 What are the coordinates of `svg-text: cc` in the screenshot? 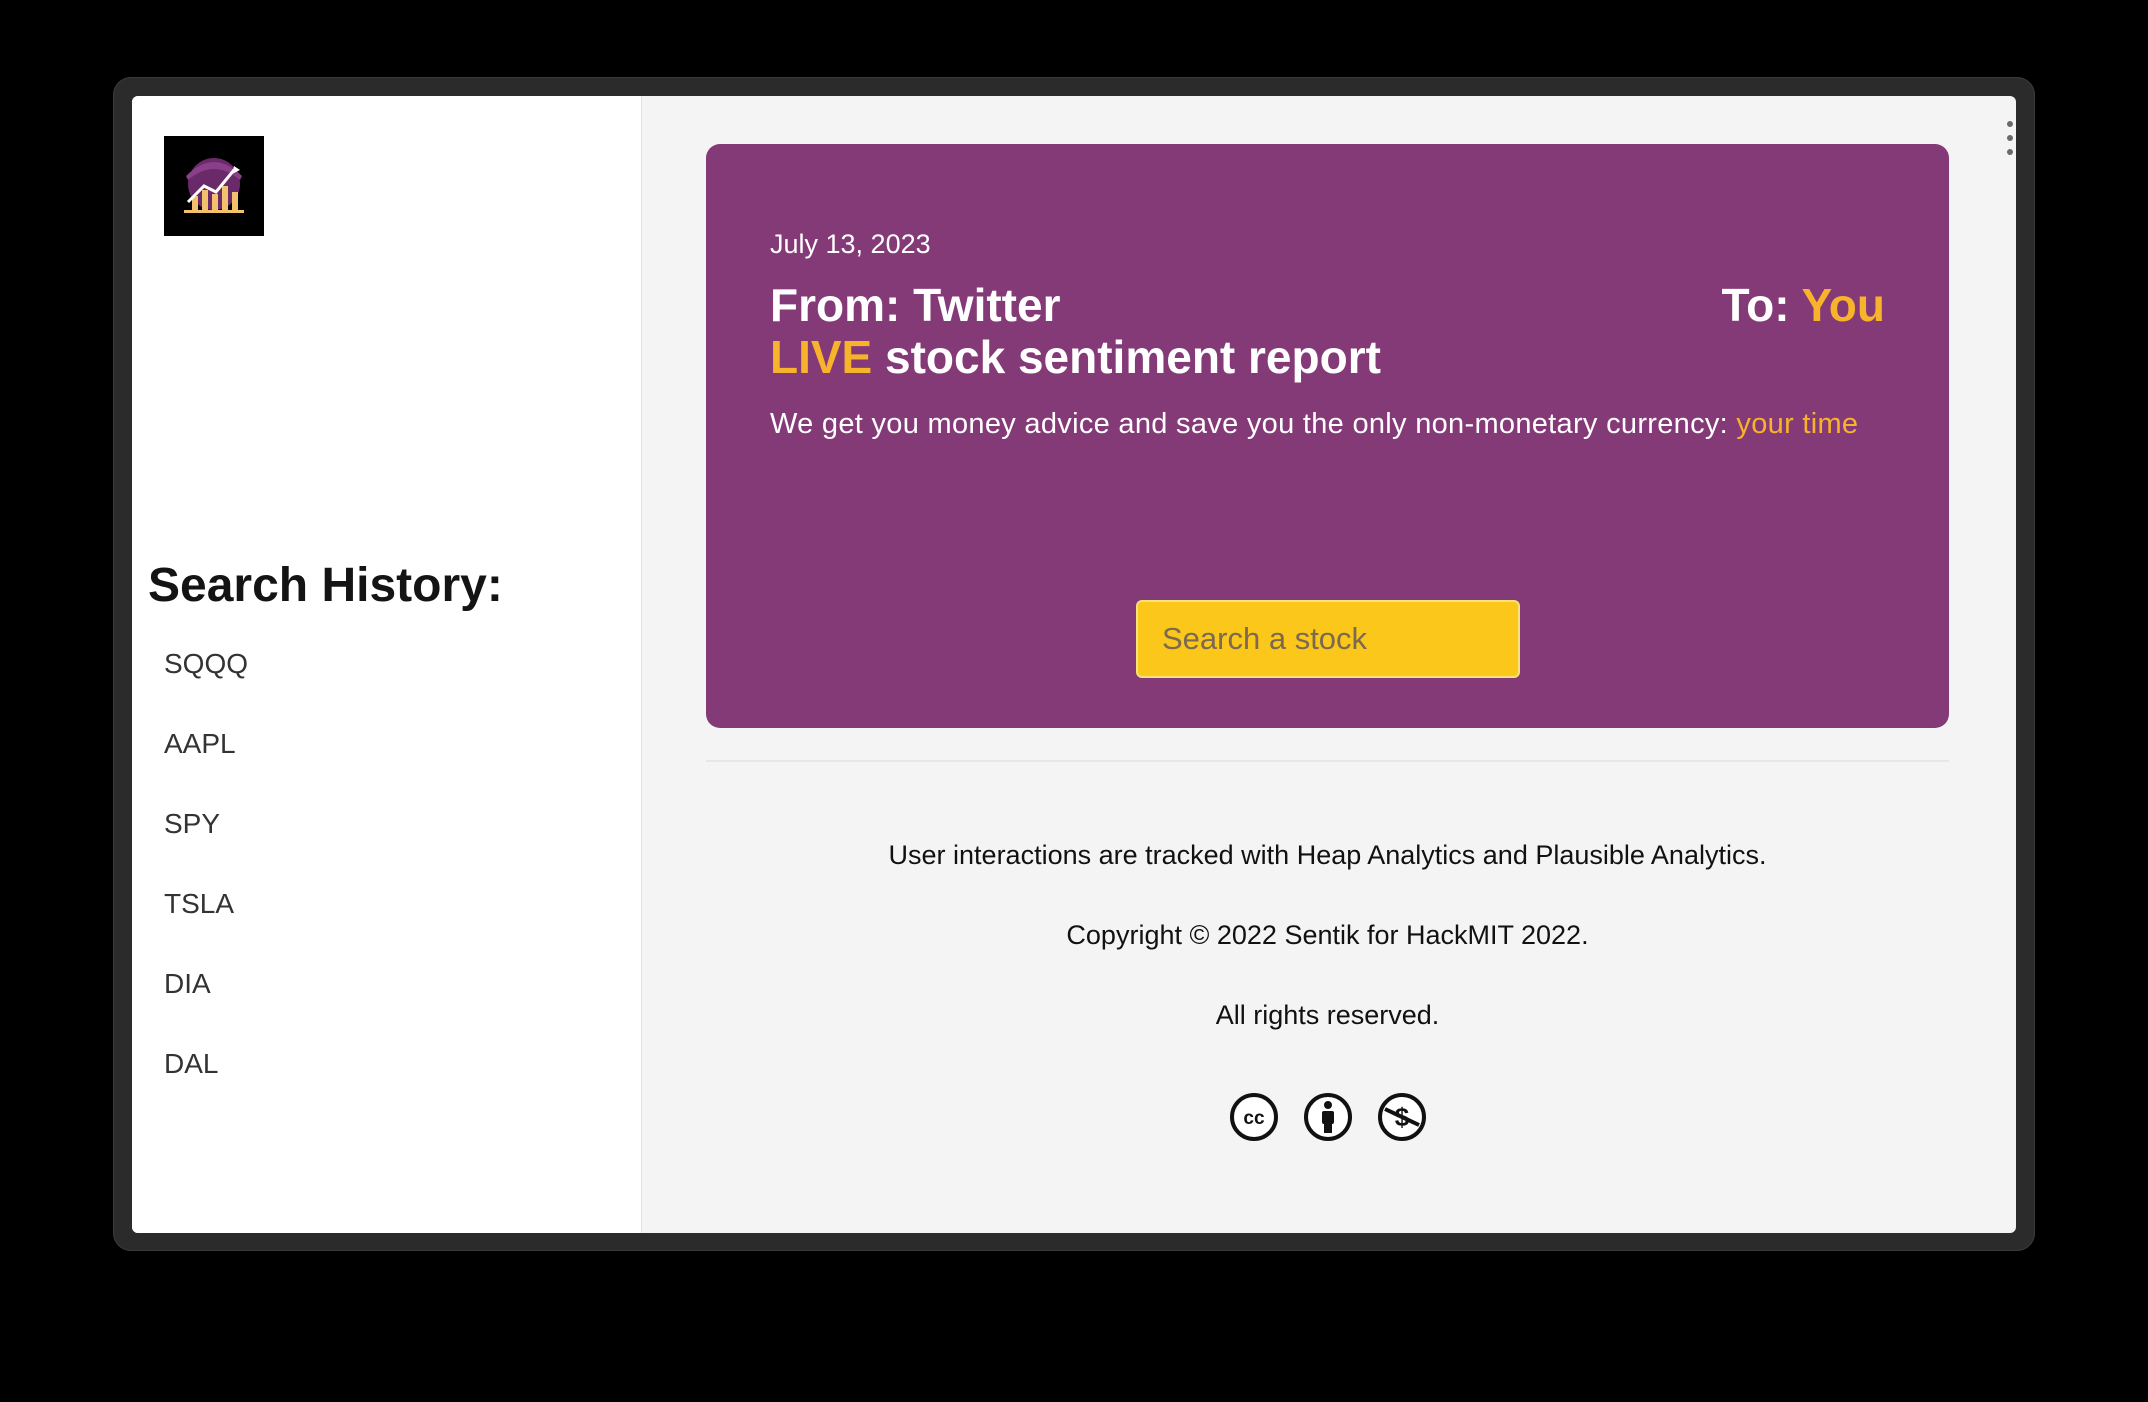 It's located at (1254, 1118).